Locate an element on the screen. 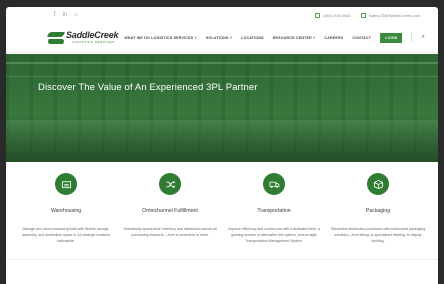  nav-careers: CAREERS is located at coordinates (333, 38).